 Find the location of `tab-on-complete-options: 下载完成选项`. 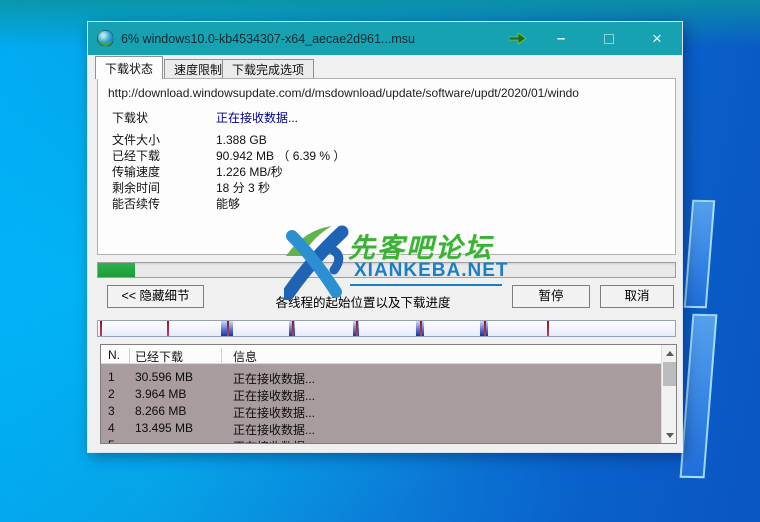

tab-on-complete-options: 下载完成选项 is located at coordinates (268, 69).